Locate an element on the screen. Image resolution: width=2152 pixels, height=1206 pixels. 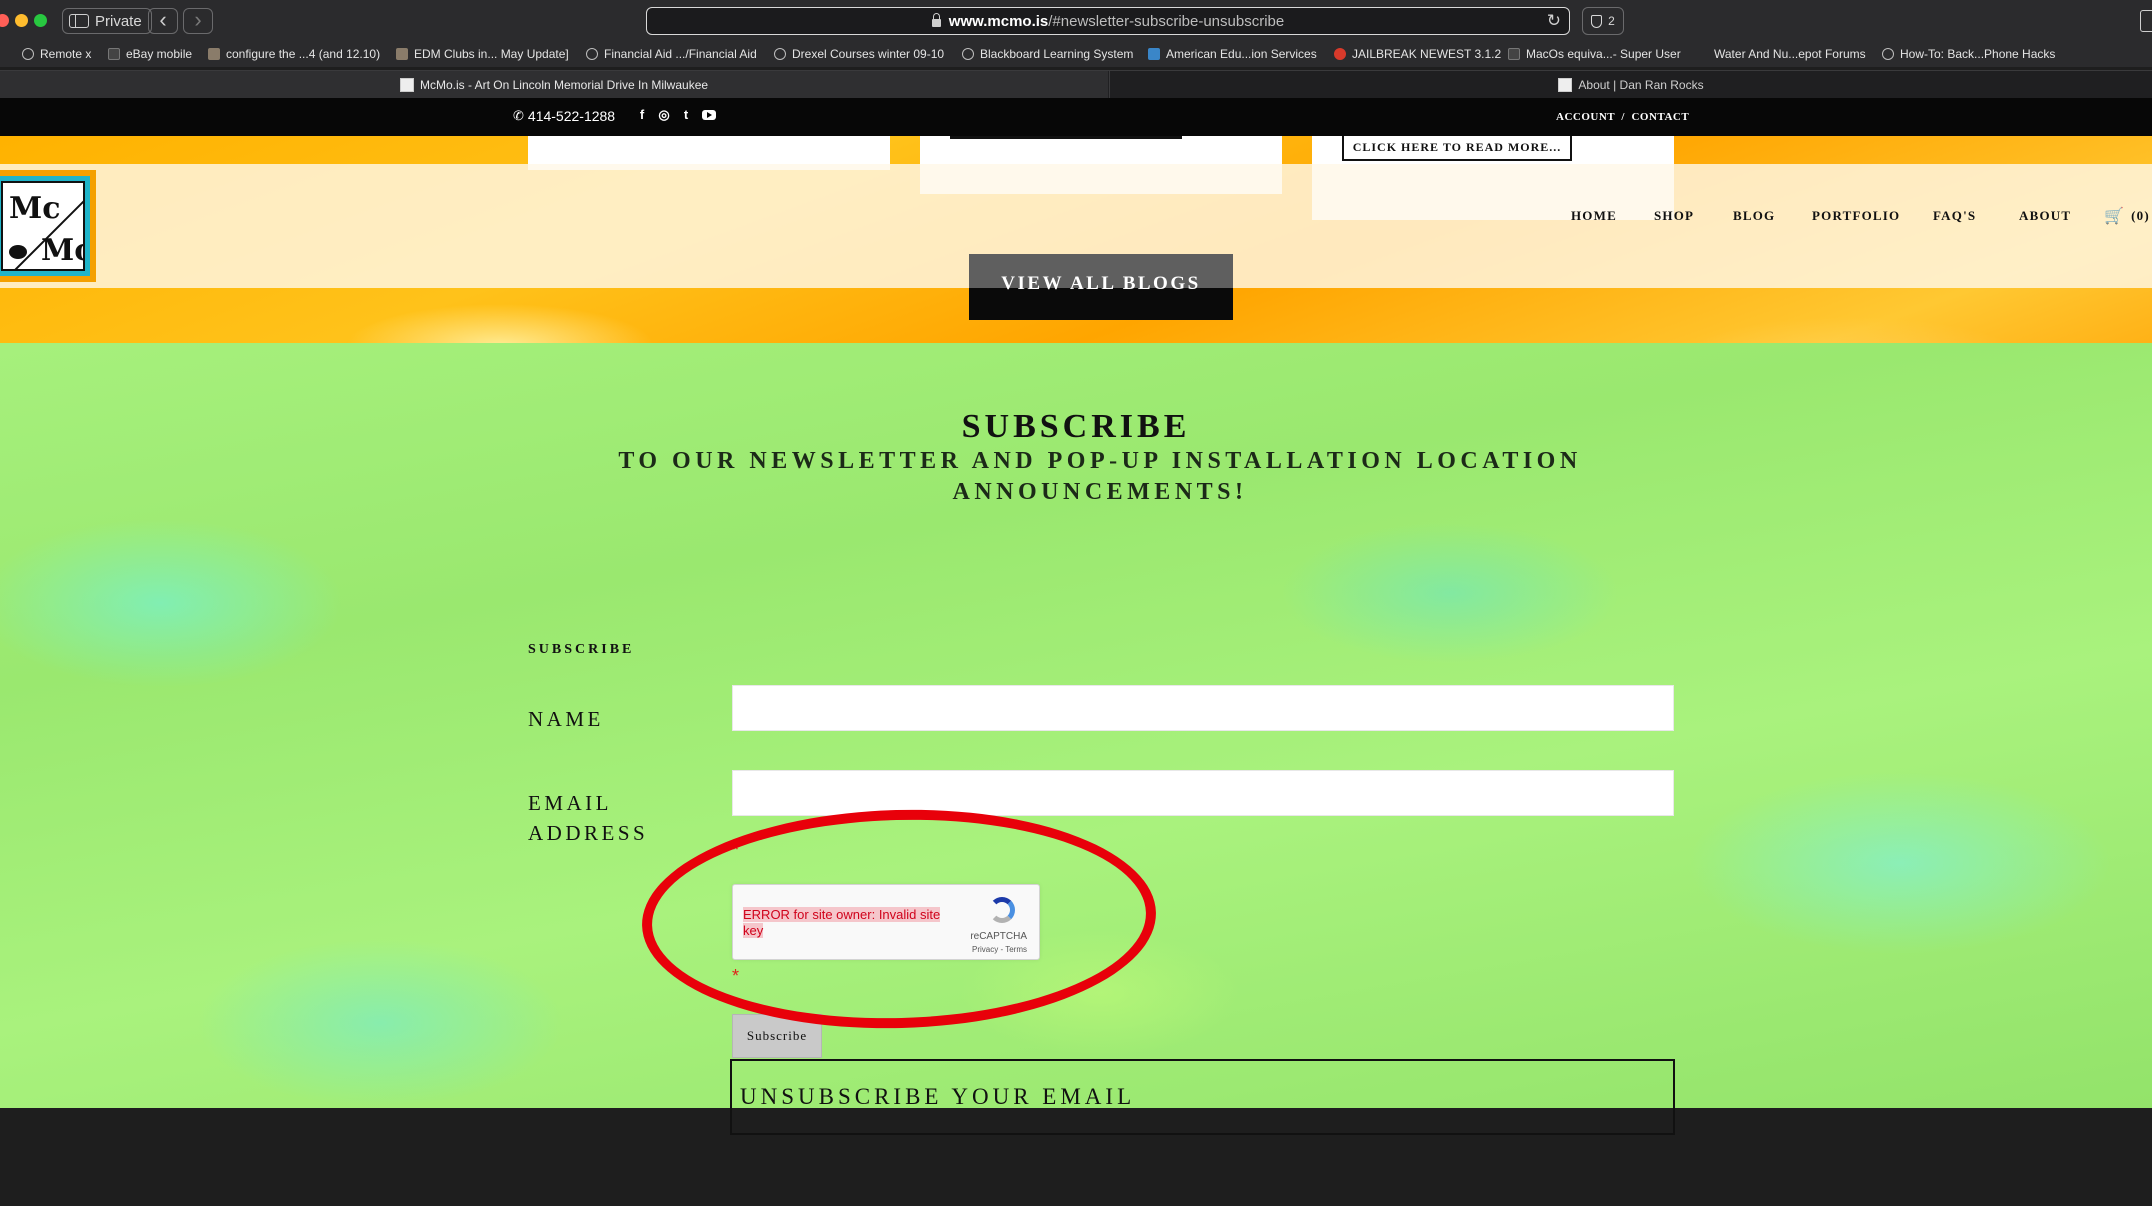
bookmark-item: eBay mobile is located at coordinates (150, 54).